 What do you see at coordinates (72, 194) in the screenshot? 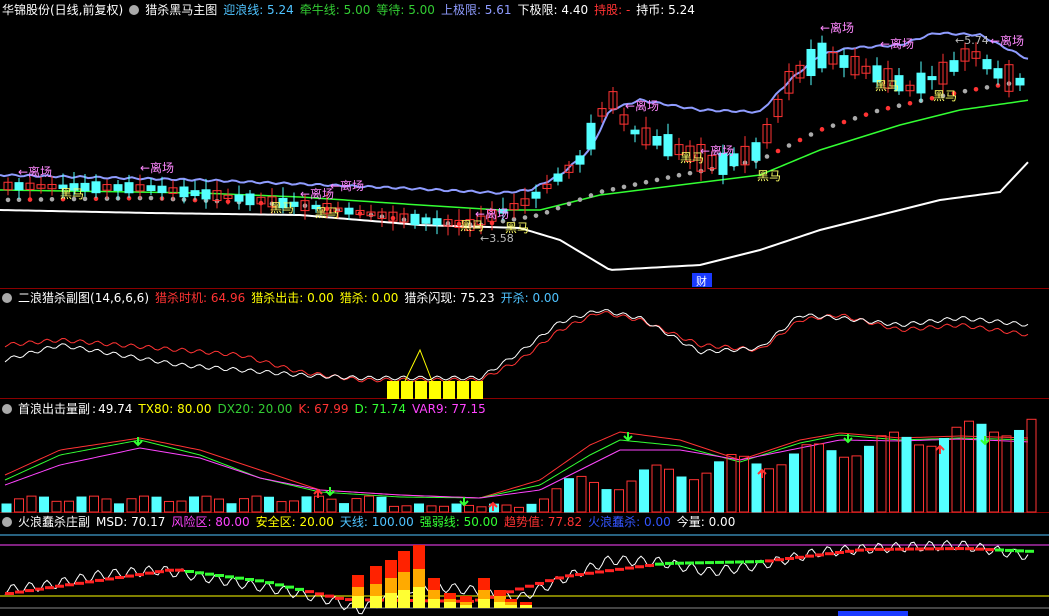
I see `dark-horse-marker: 黑马` at bounding box center [72, 194].